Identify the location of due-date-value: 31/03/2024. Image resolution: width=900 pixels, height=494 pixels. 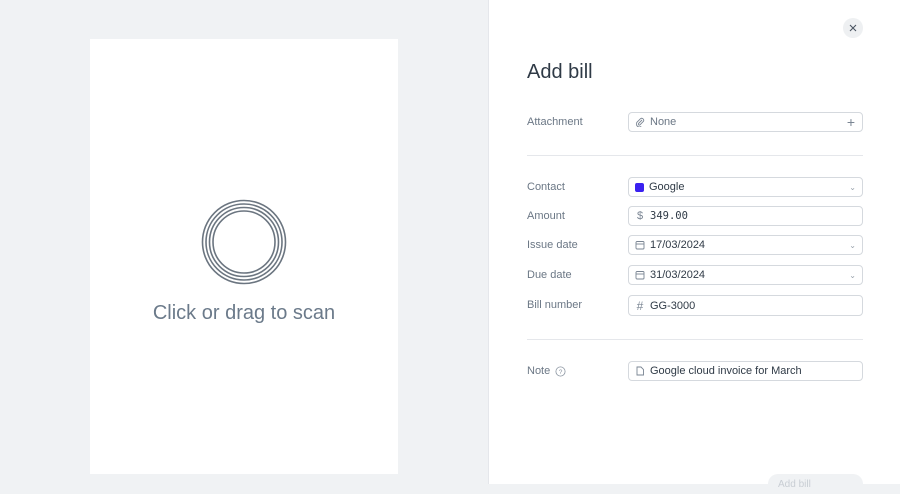
(678, 275).